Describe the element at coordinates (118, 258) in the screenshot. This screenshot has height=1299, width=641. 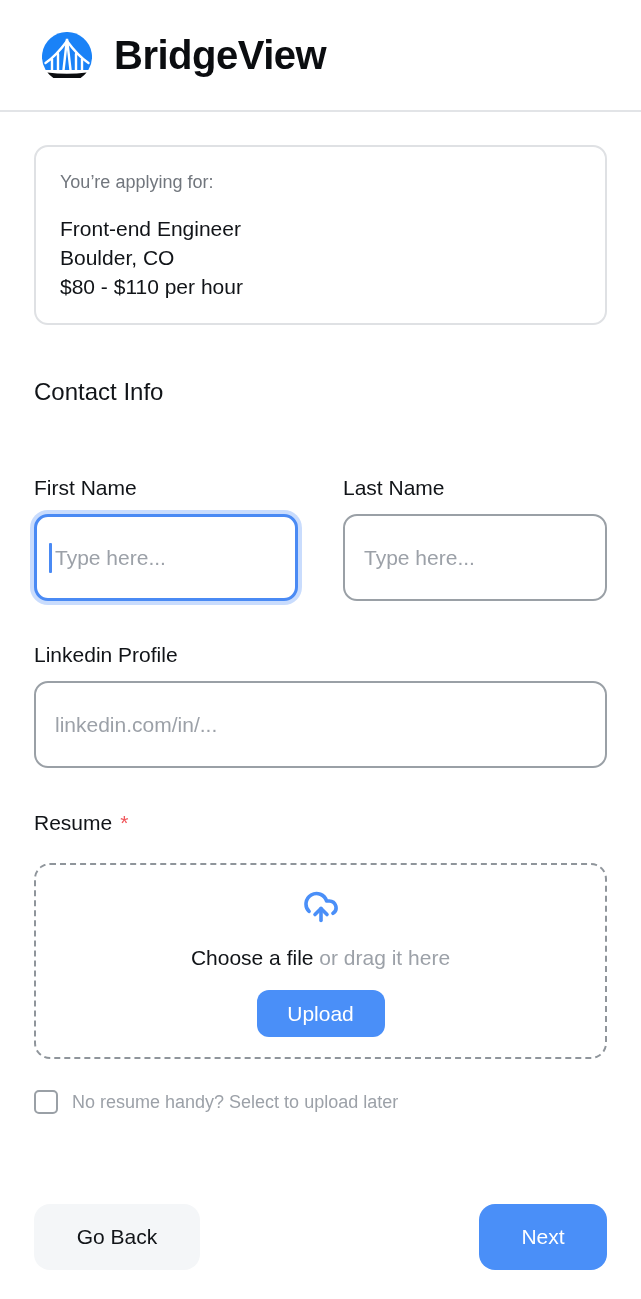
I see `job-location: Boulder, CO` at that location.